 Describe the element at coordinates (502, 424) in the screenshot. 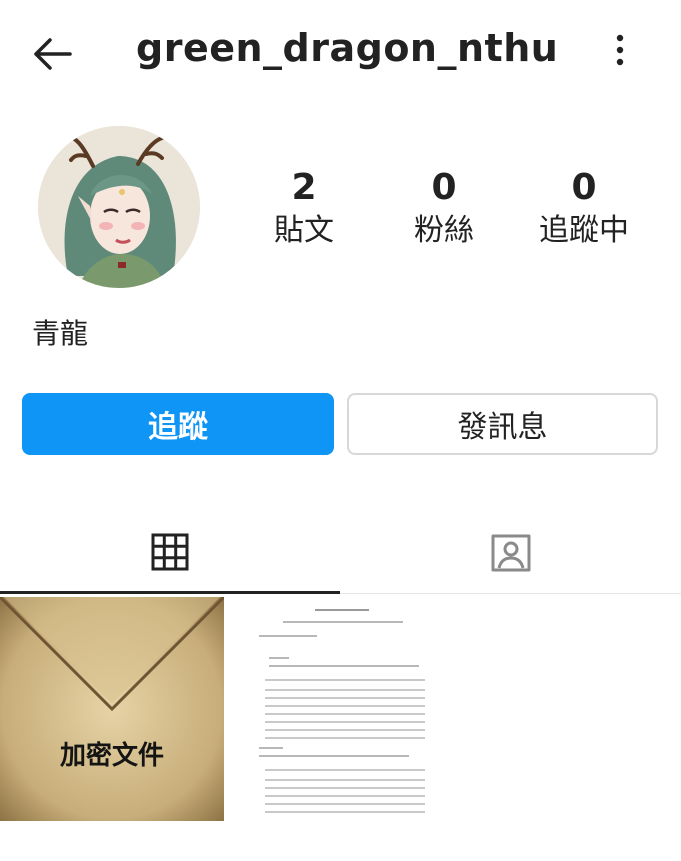

I see `message-button: 發訊息` at that location.